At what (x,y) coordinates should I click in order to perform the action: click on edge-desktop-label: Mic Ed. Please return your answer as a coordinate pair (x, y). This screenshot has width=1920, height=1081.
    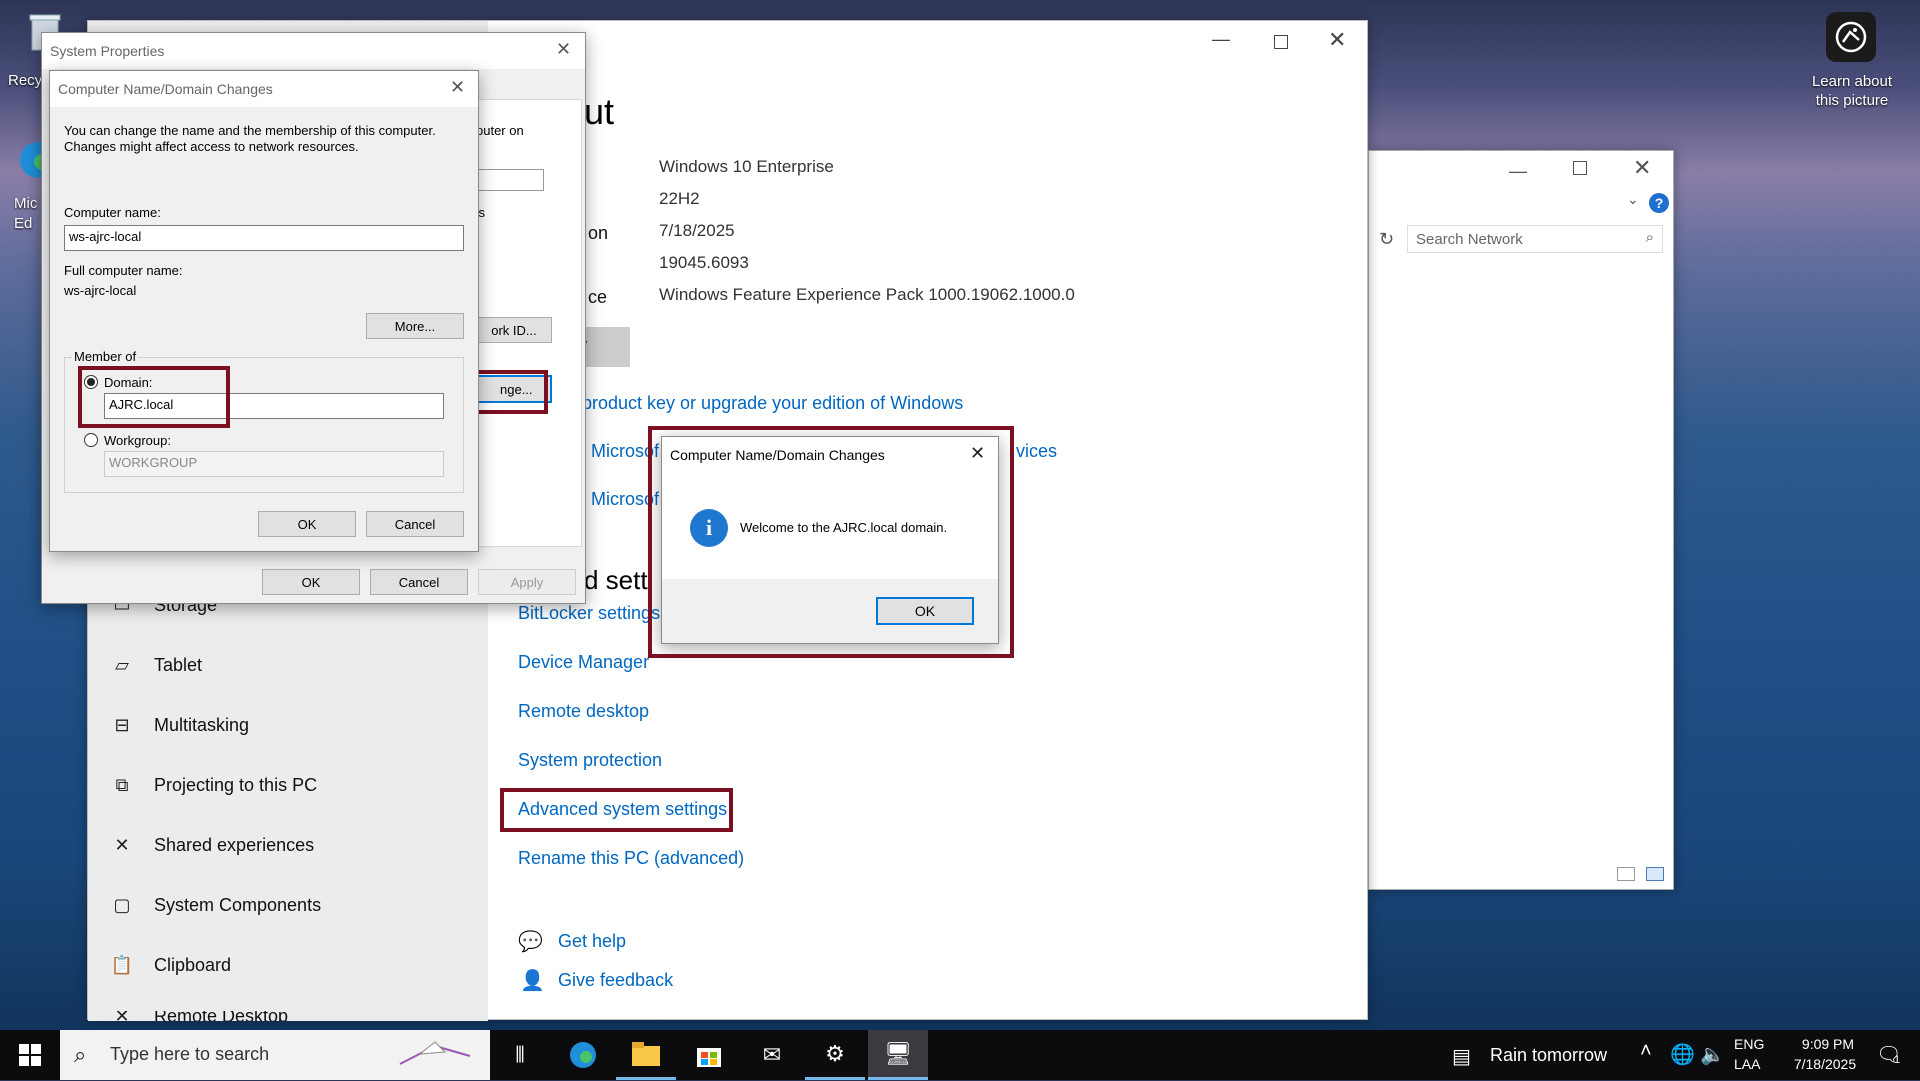
    Looking at the image, I should click on (26, 213).